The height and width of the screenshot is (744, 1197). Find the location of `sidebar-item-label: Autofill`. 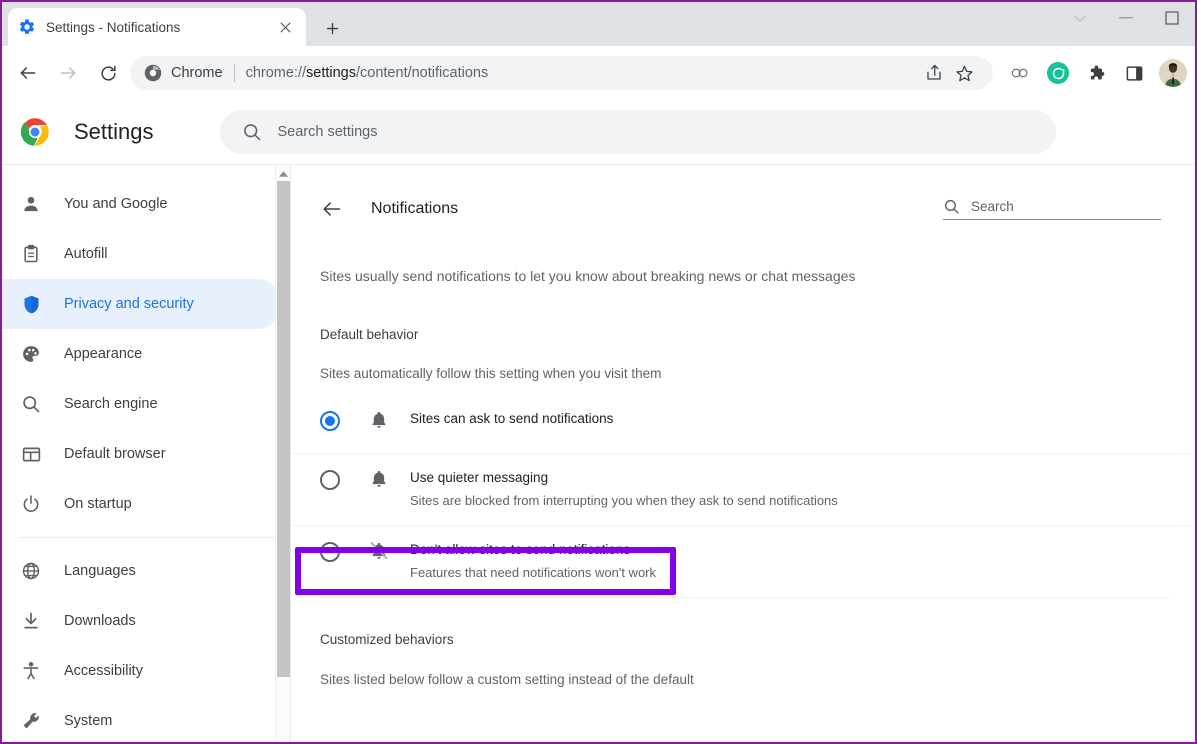

sidebar-item-label: Autofill is located at coordinates (86, 254).